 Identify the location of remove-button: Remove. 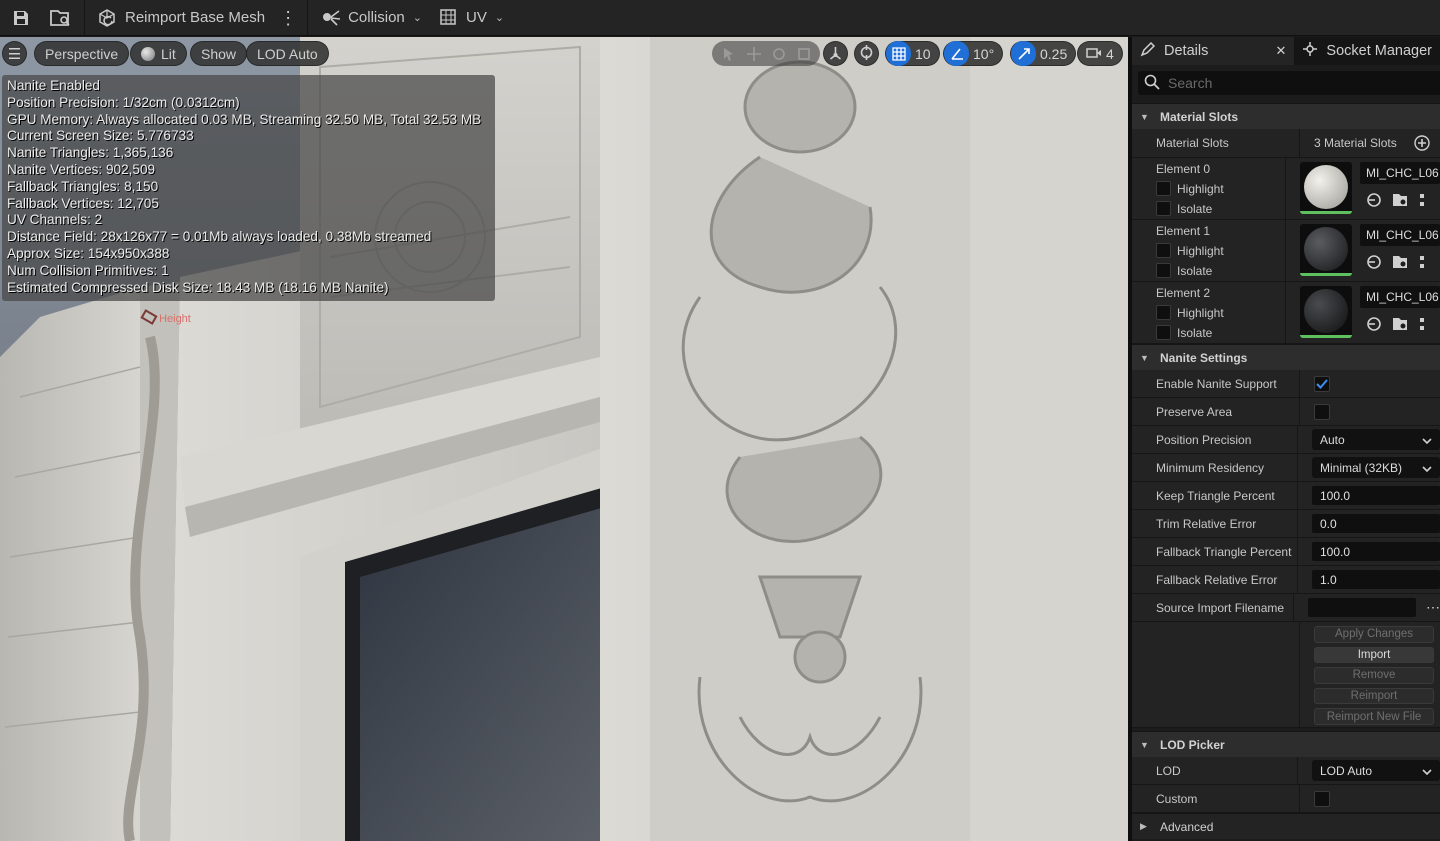
(1374, 675).